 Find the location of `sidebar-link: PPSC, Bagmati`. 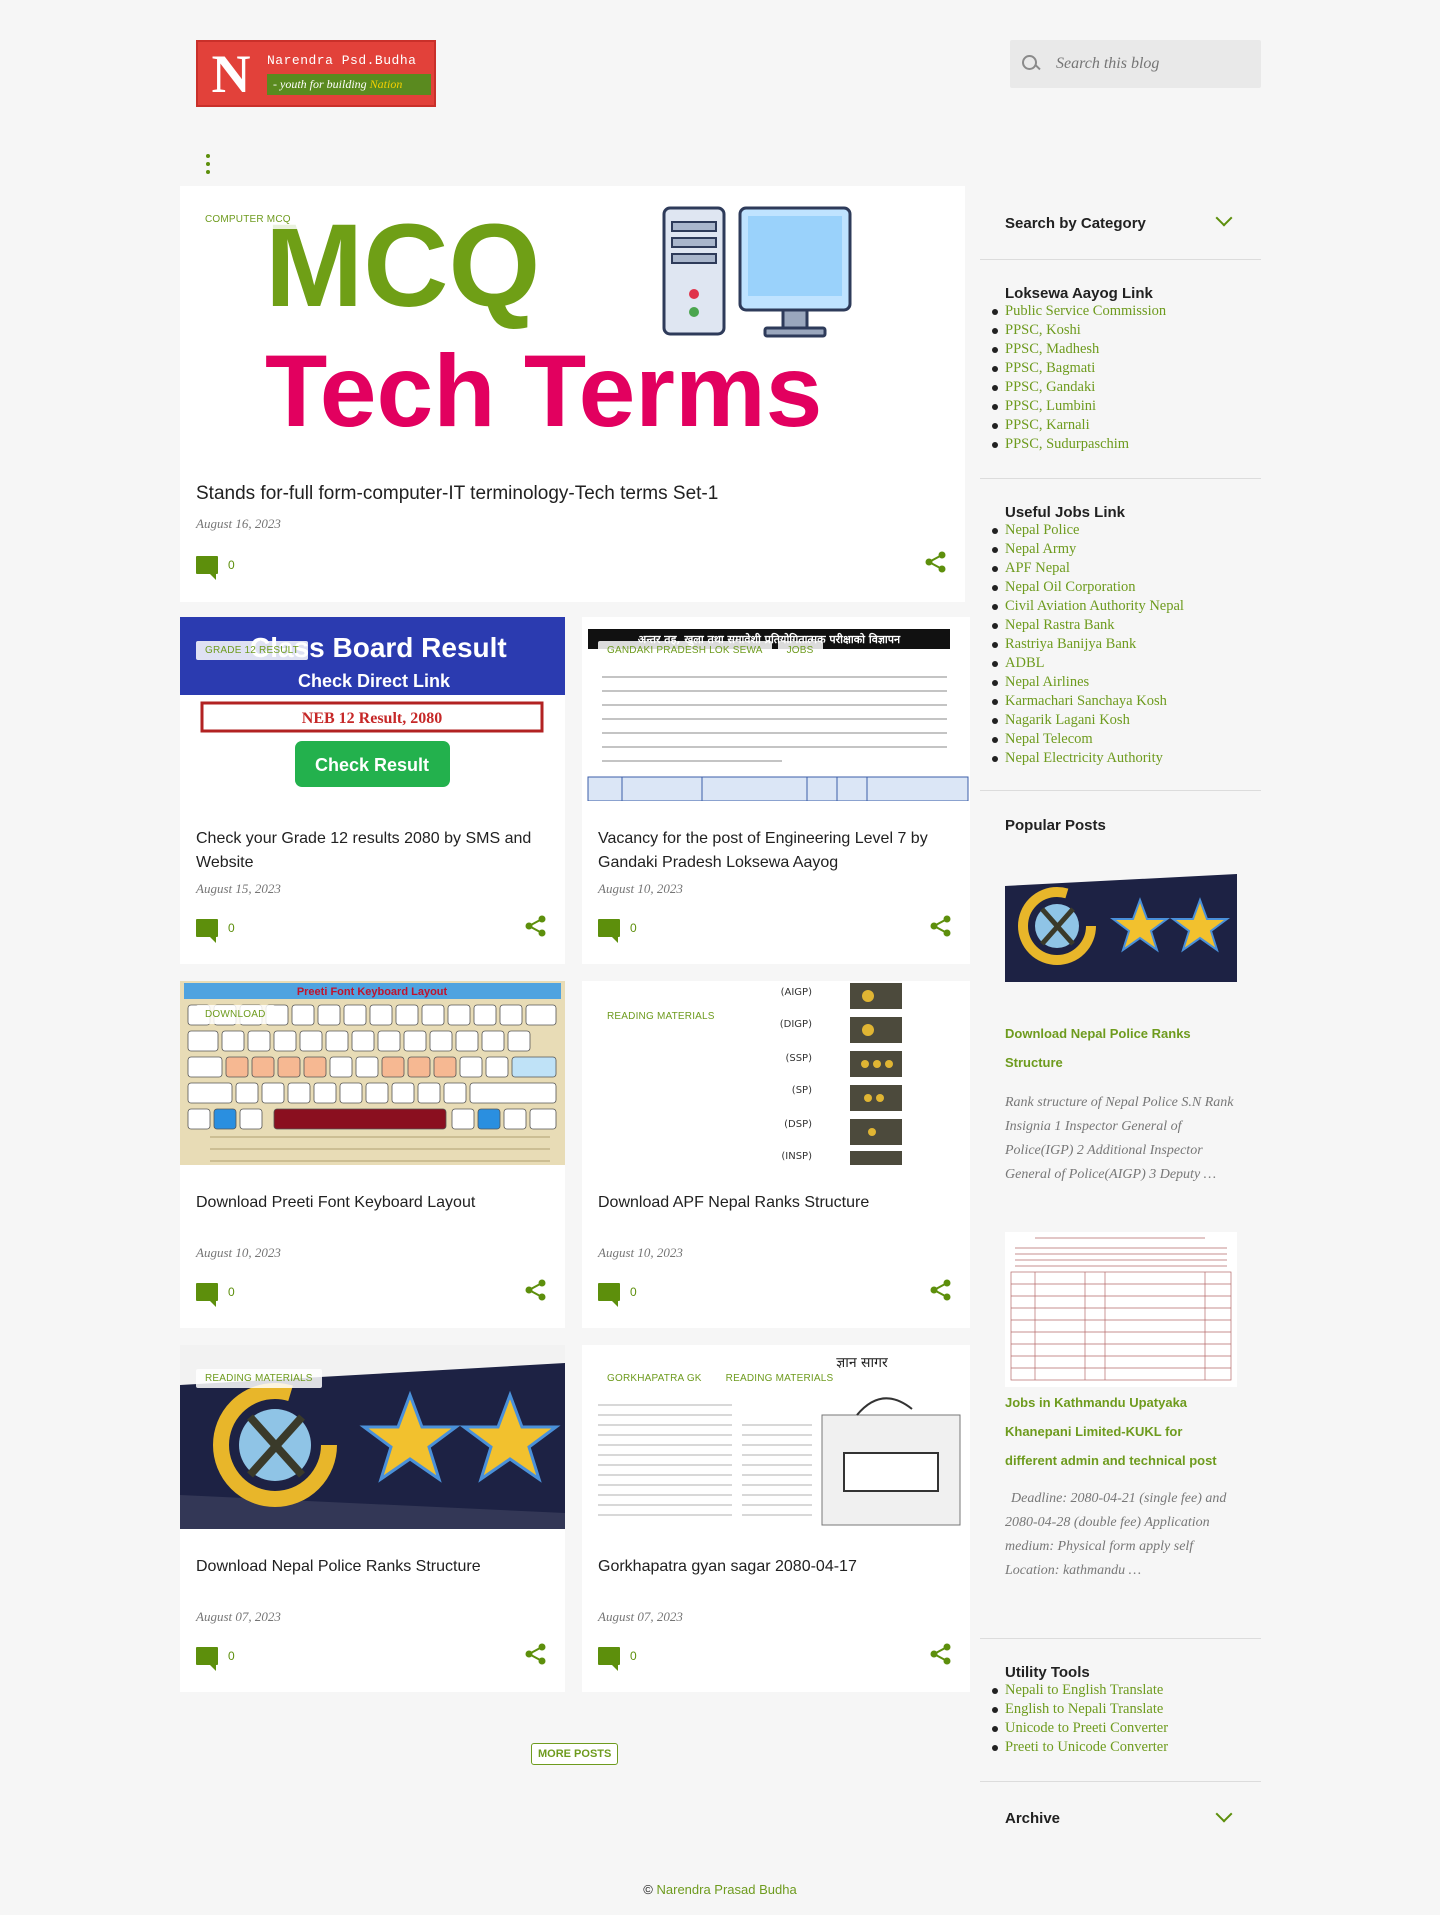

sidebar-link: PPSC, Bagmati is located at coordinates (1078, 368).